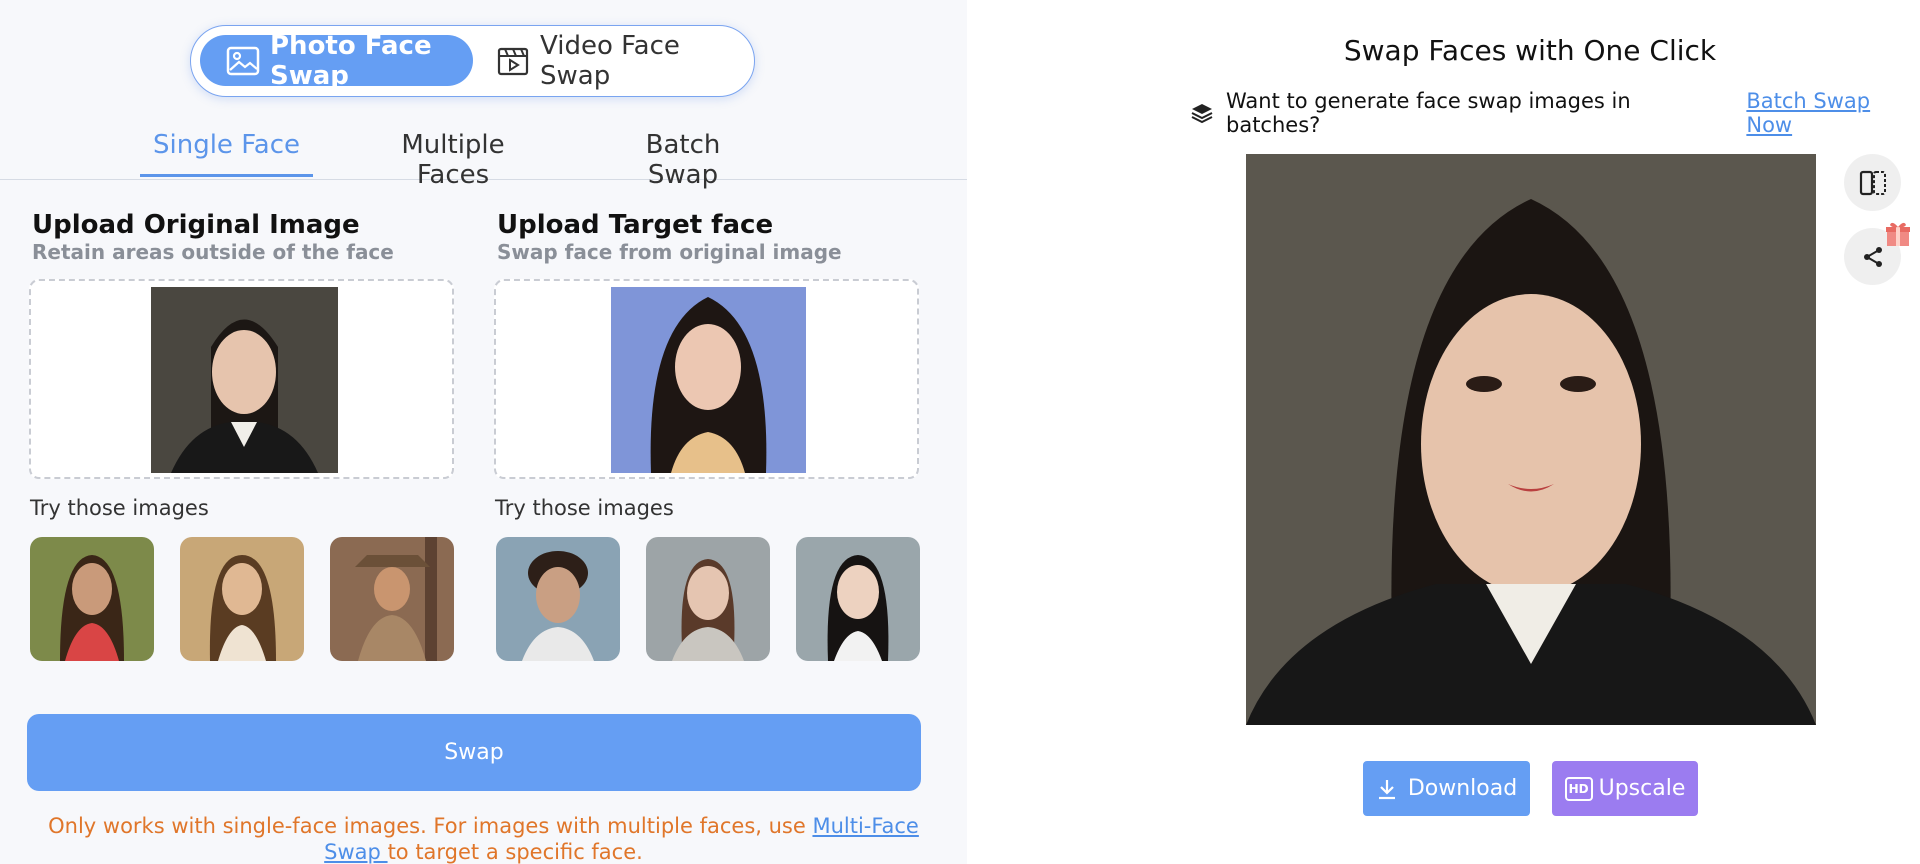 The height and width of the screenshot is (864, 1920). What do you see at coordinates (683, 167) in the screenshot?
I see `tab-batch-swap: Batch Swap` at bounding box center [683, 167].